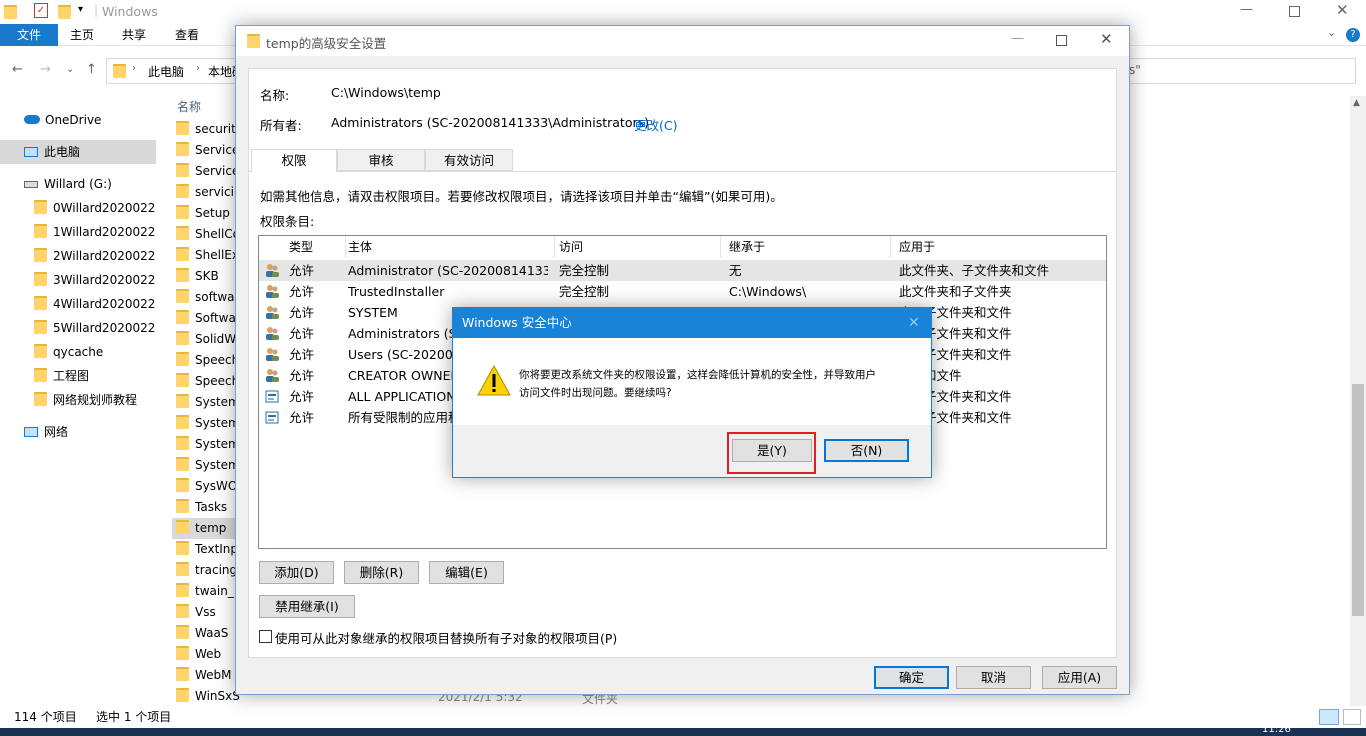 The image size is (1366, 736). Describe the element at coordinates (70, 69) in the screenshot. I see `recent-dropdown-icon: ⌄` at that location.